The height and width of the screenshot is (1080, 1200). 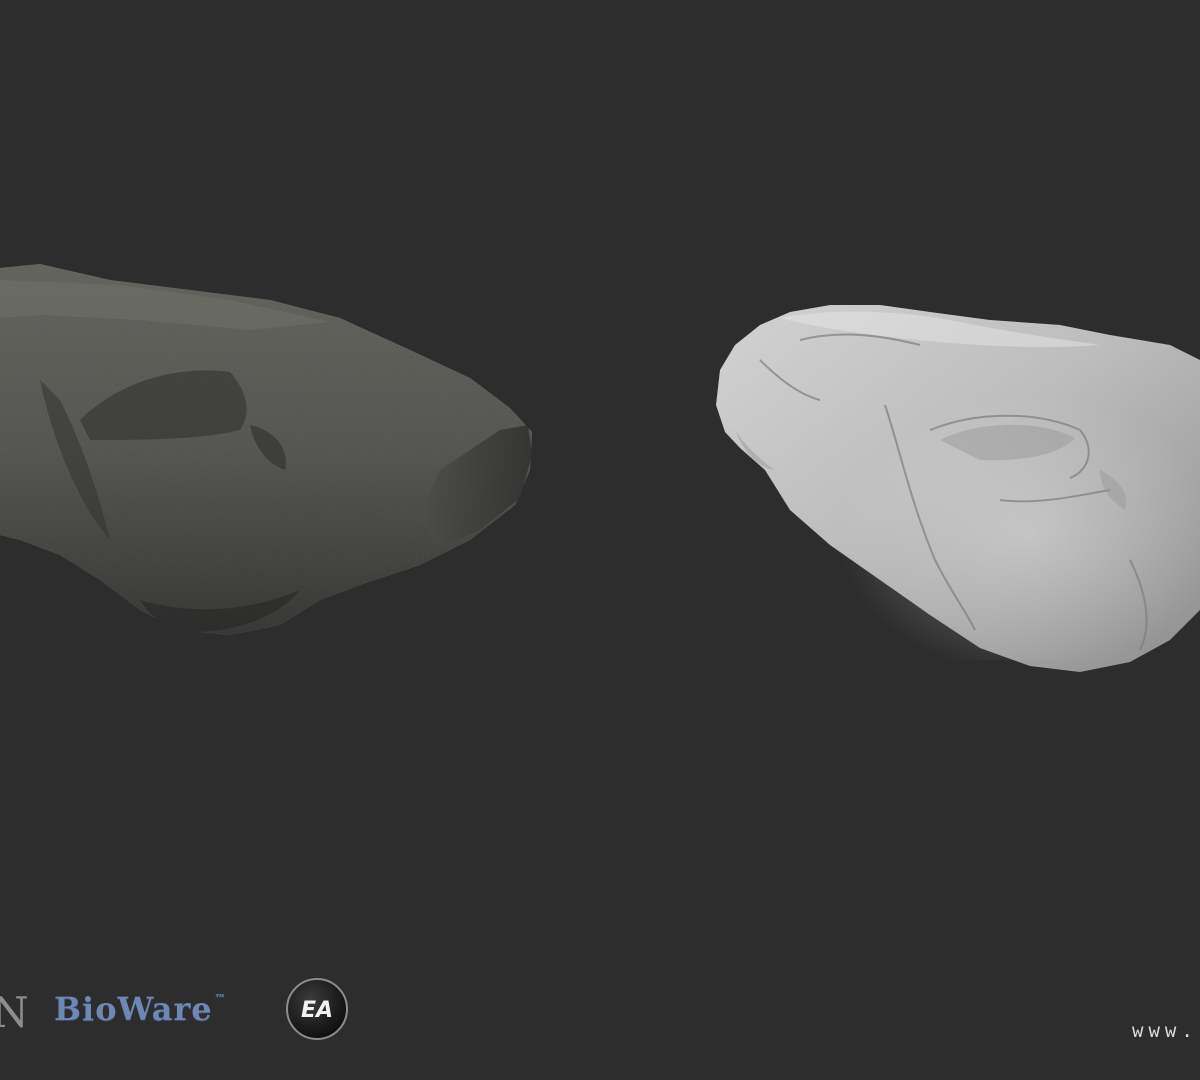 What do you see at coordinates (14, 1012) in the screenshot?
I see `partial-game-logo: N` at bounding box center [14, 1012].